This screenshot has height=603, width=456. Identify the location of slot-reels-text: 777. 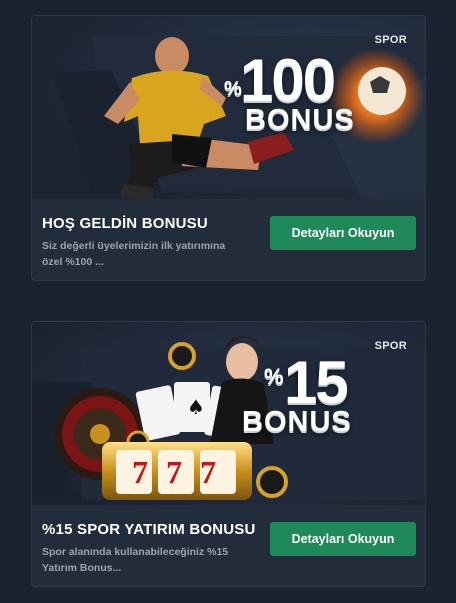
(183, 471).